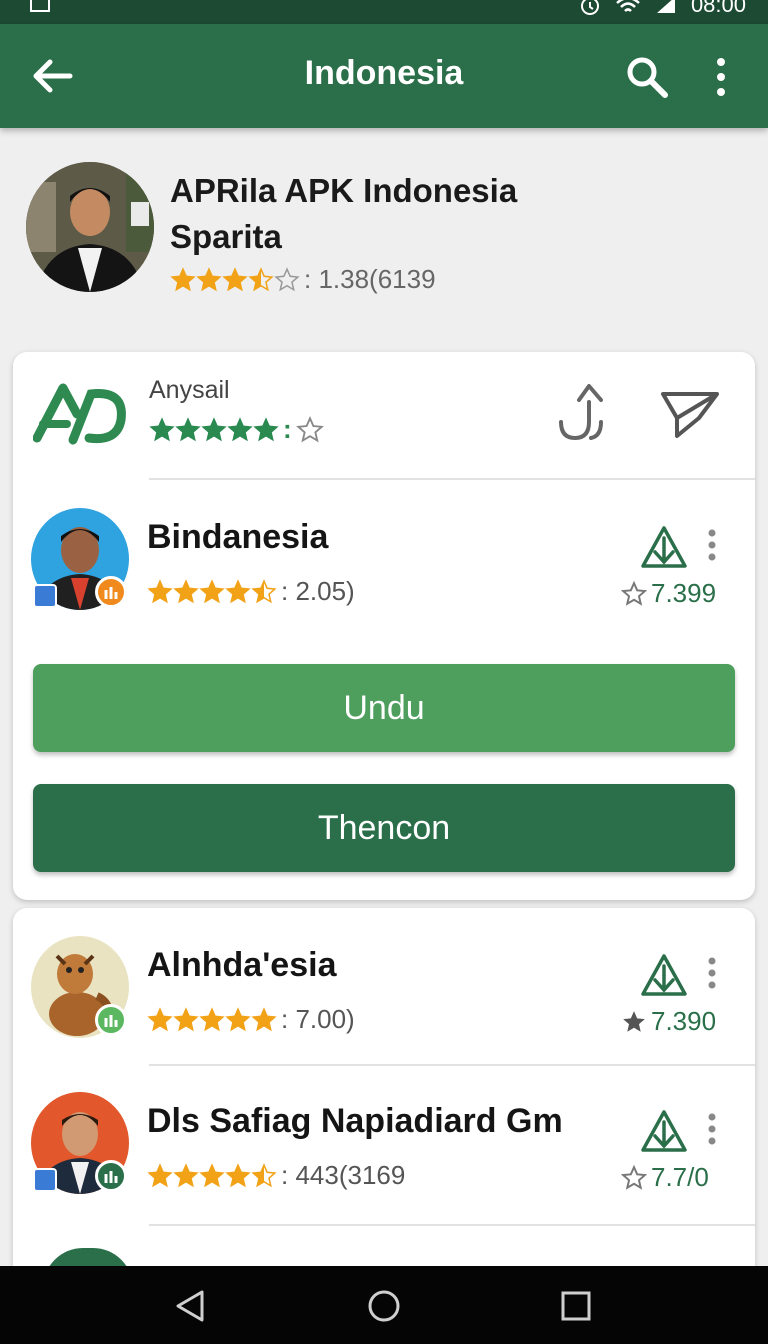 This screenshot has width=768, height=1344. Describe the element at coordinates (370, 279) in the screenshot. I see `header-rating-text: : 1.38(6139` at that location.